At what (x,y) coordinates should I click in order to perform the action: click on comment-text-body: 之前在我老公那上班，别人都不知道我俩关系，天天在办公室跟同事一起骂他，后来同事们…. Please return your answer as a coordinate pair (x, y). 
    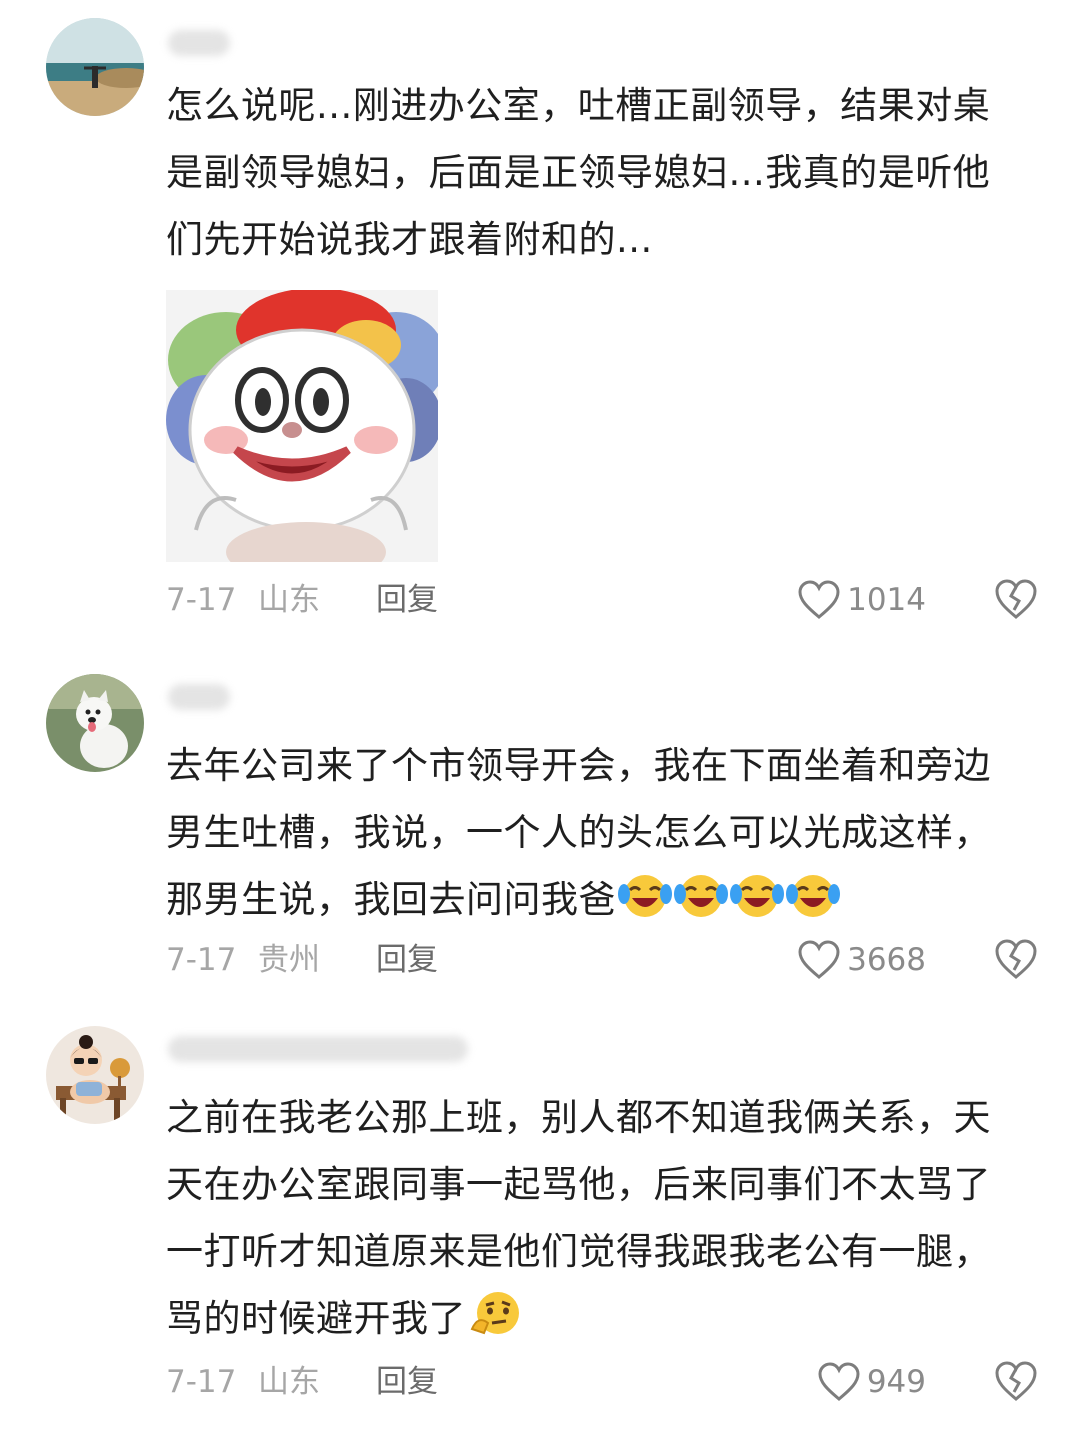
    Looking at the image, I should click on (578, 1218).